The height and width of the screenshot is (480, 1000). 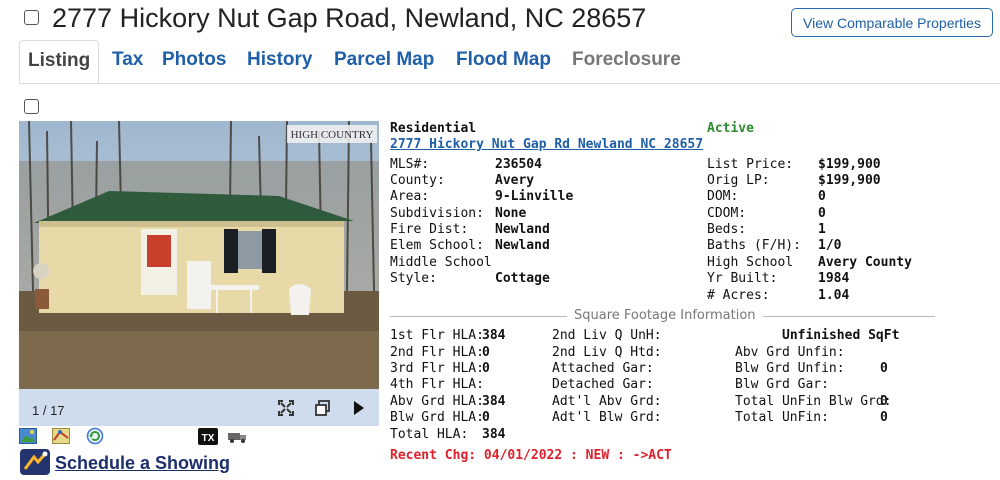 I want to click on field-label: Total UnFin:, so click(x=782, y=417).